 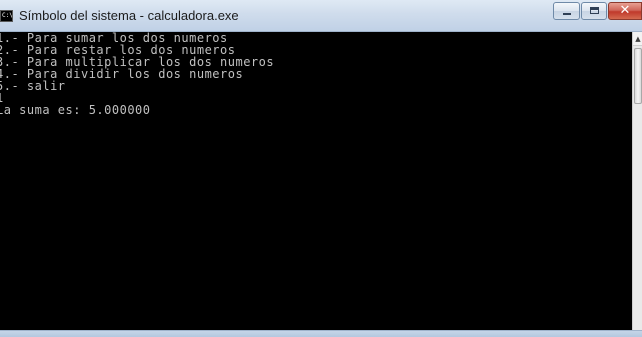 What do you see at coordinates (33, 86) in the screenshot?
I see `menu-option-exit: 5.- salir` at bounding box center [33, 86].